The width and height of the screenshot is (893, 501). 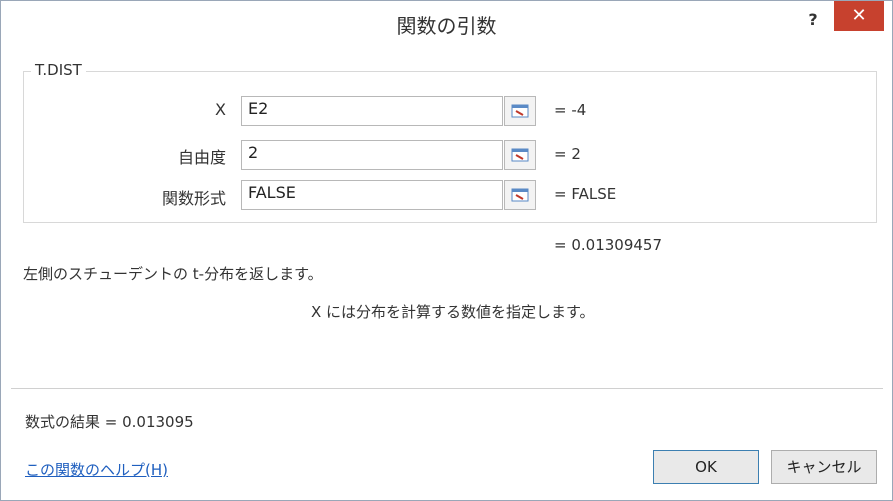 I want to click on divider, so click(x=447, y=388).